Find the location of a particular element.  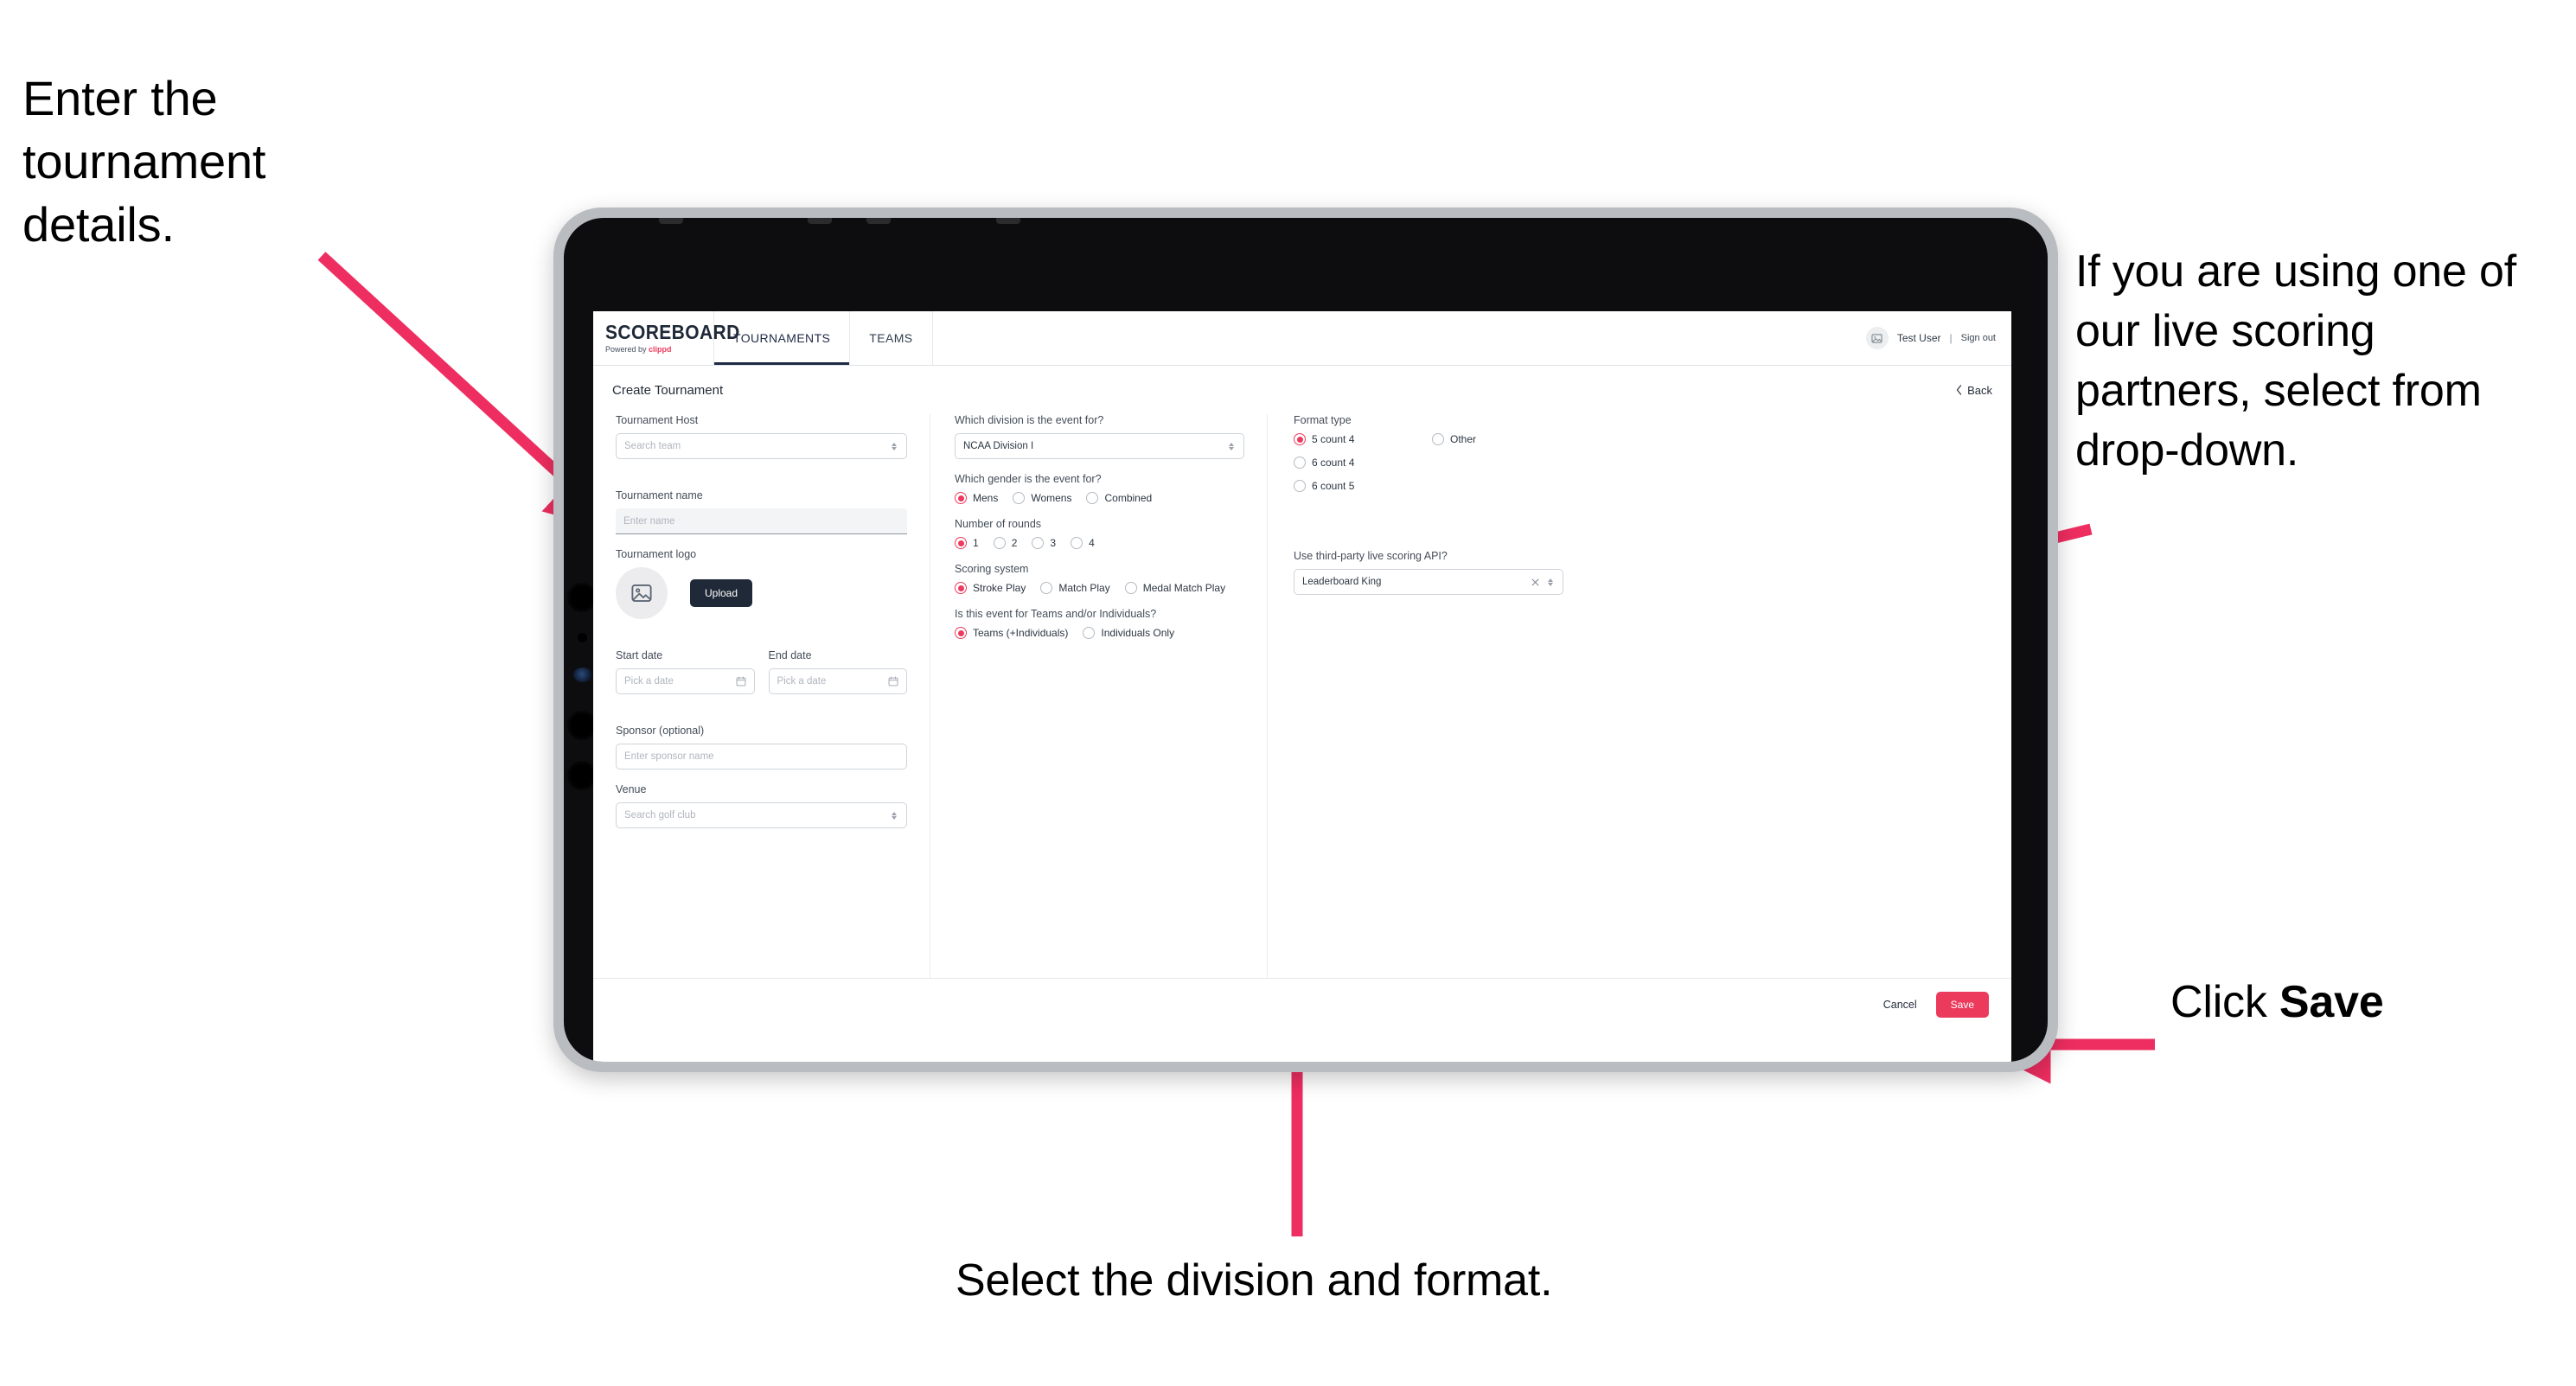

field-rounds-label: Number of rounds is located at coordinates (998, 524).